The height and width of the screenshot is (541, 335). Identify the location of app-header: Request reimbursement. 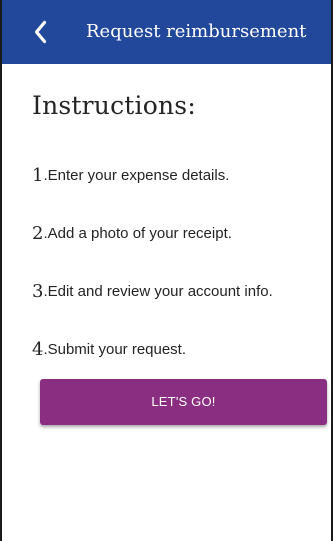
(166, 32).